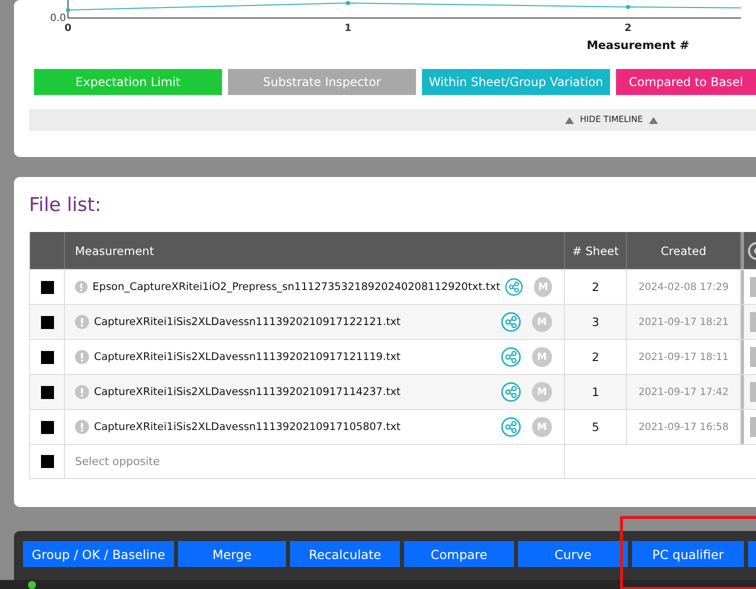  What do you see at coordinates (65, 206) in the screenshot?
I see `section-title: File list:` at bounding box center [65, 206].